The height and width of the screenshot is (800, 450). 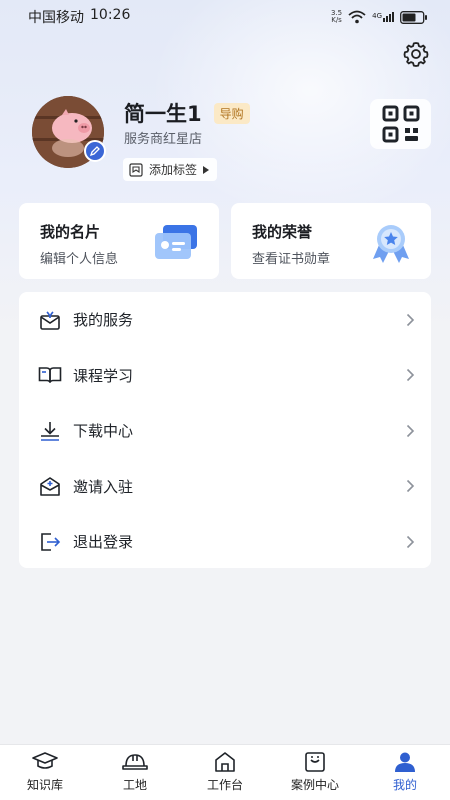 What do you see at coordinates (119, 241) in the screenshot?
I see `my-business-card: 我的名片 编辑个人信息` at bounding box center [119, 241].